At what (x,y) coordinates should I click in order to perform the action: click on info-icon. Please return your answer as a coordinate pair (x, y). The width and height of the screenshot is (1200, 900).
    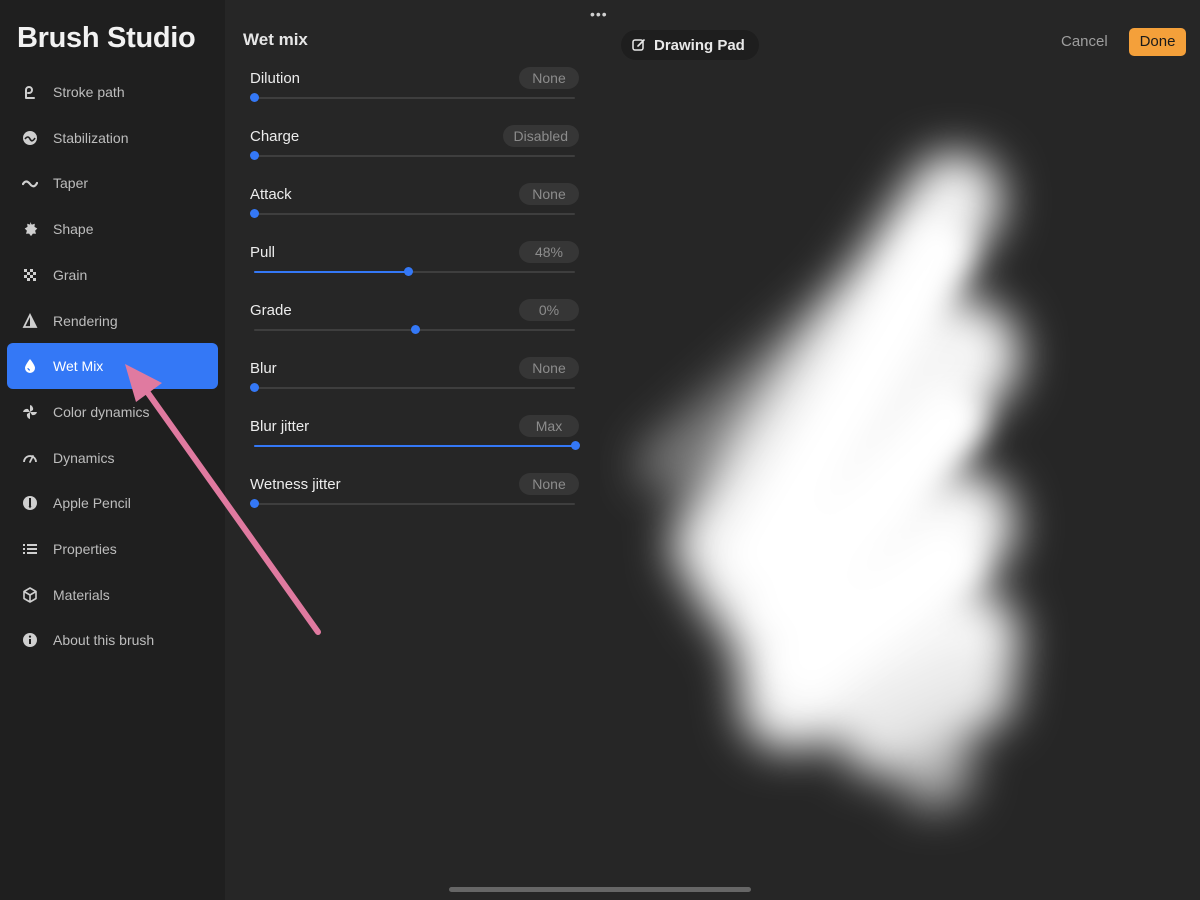
    Looking at the image, I should click on (30, 640).